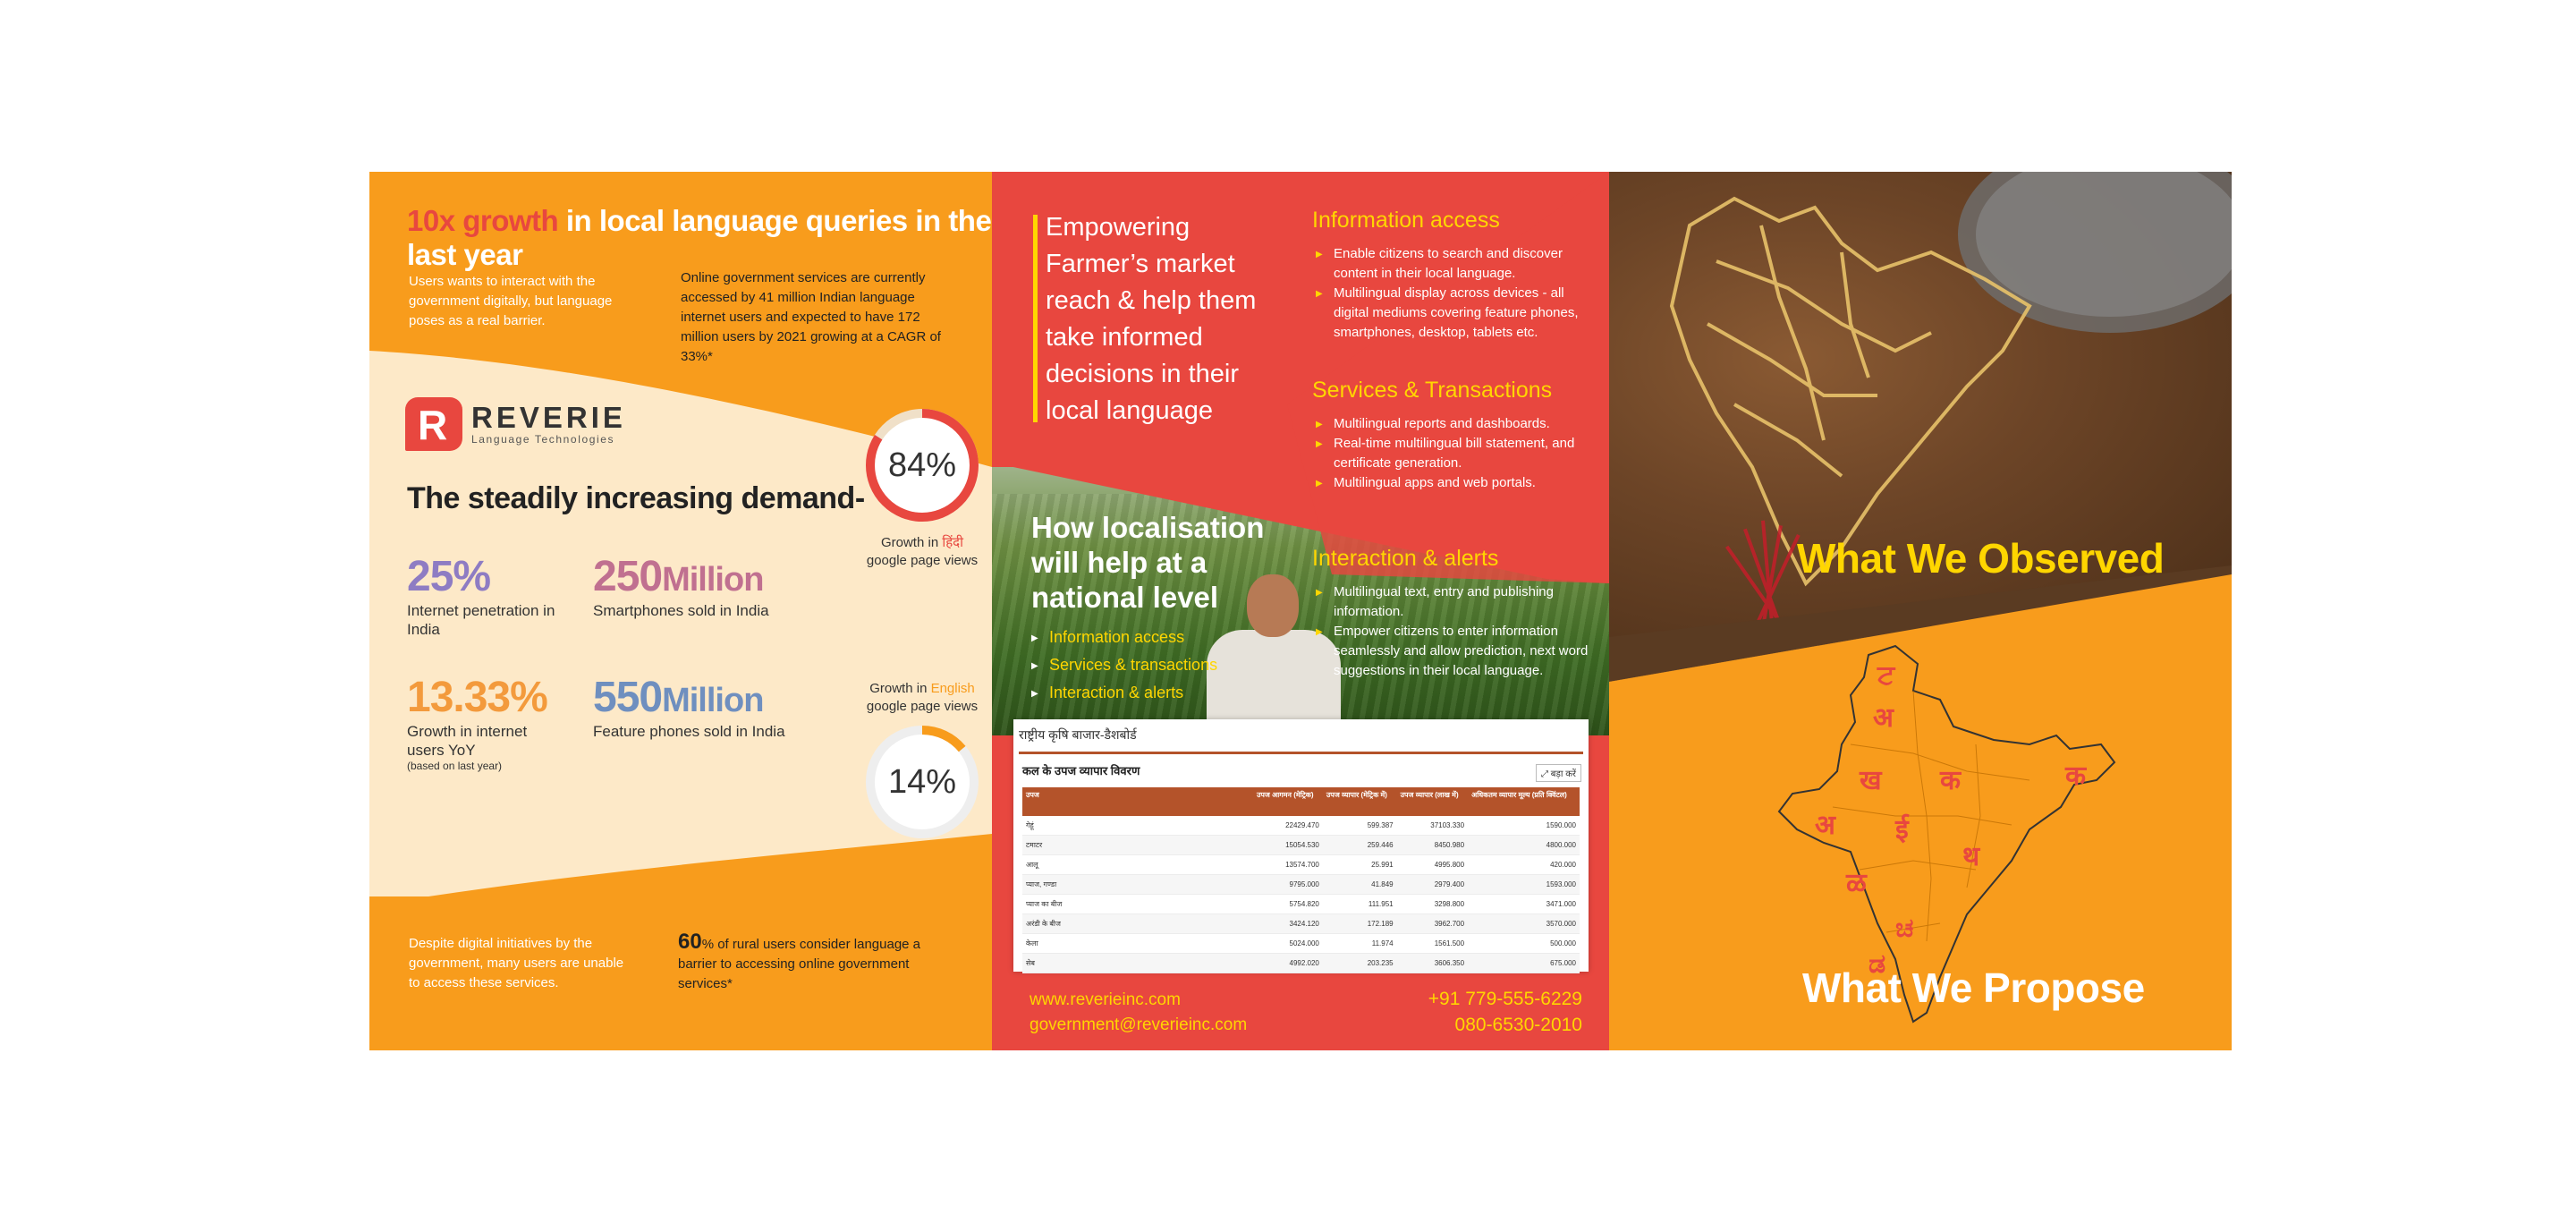 This screenshot has width=2576, height=1215. Describe the element at coordinates (1359, 963) in the screenshot. I see `table-cell: 203.235` at that location.